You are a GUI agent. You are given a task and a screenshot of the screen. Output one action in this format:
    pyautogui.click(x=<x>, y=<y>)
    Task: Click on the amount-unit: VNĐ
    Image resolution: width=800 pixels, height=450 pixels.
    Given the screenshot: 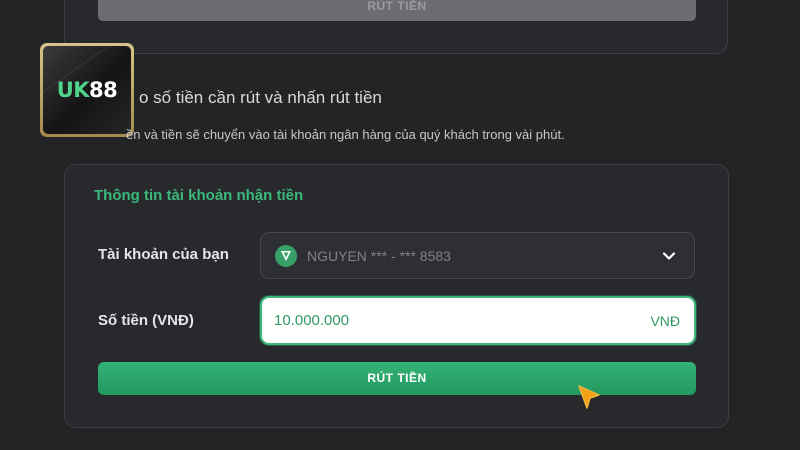 What is the action you would take?
    pyautogui.click(x=665, y=320)
    